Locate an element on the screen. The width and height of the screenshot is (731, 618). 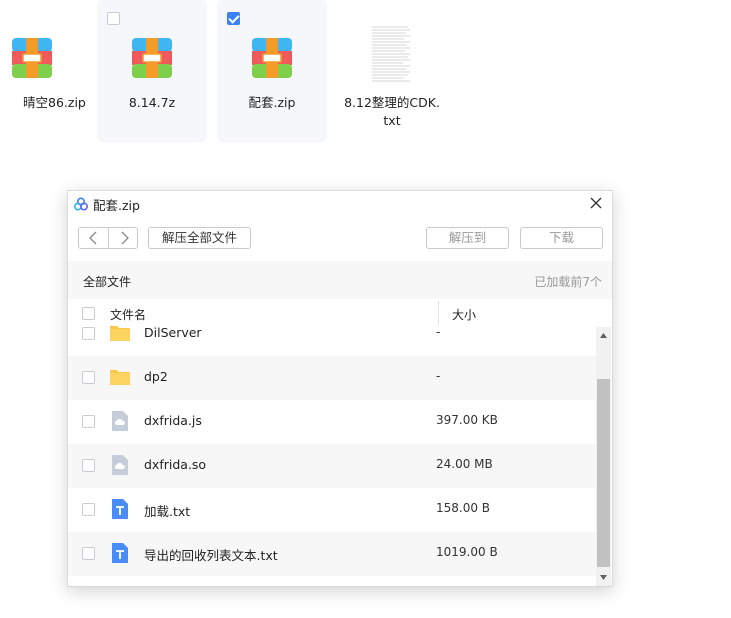
loaded-count-text: 已加载前7个 is located at coordinates (568, 282).